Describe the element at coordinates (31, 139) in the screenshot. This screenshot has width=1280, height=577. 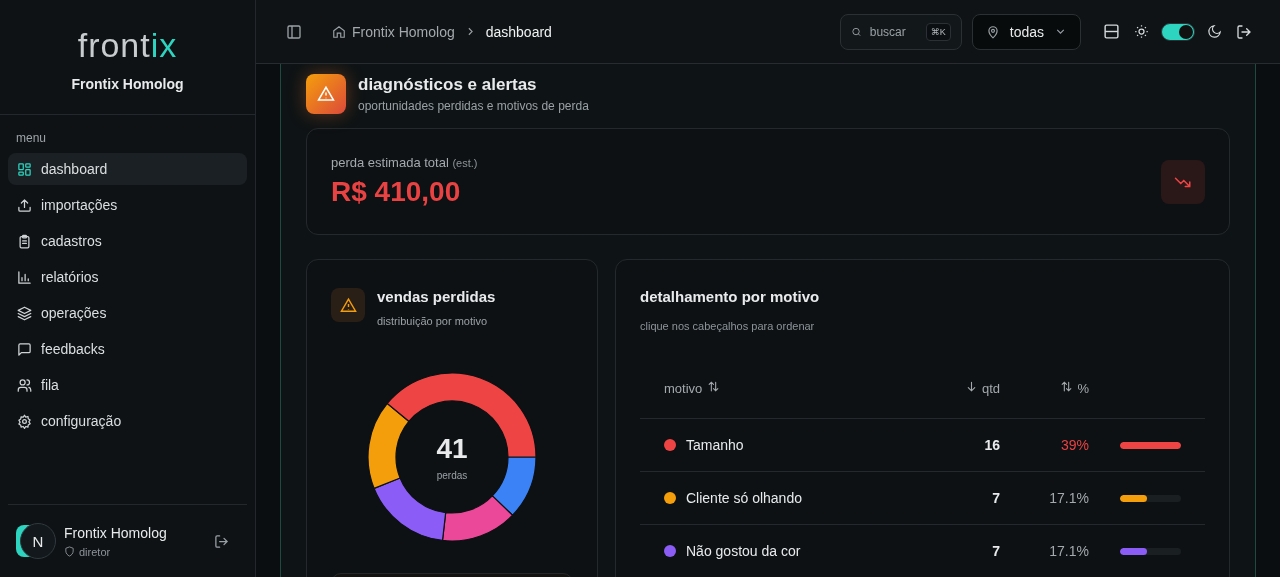
I see `menu-heading: menu` at that location.